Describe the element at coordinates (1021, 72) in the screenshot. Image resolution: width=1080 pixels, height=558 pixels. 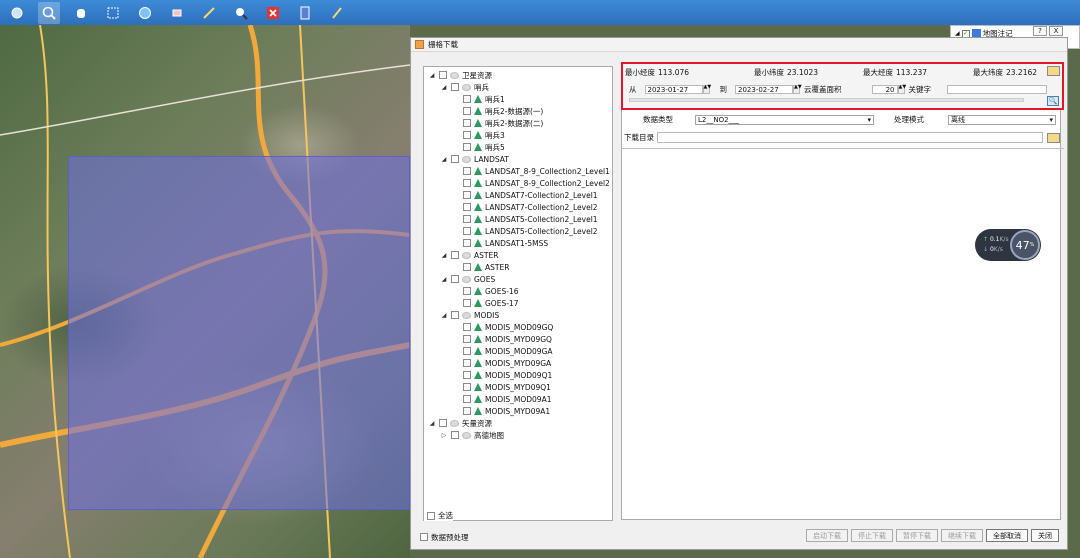
I see `max-lat-value: 23.2162` at that location.